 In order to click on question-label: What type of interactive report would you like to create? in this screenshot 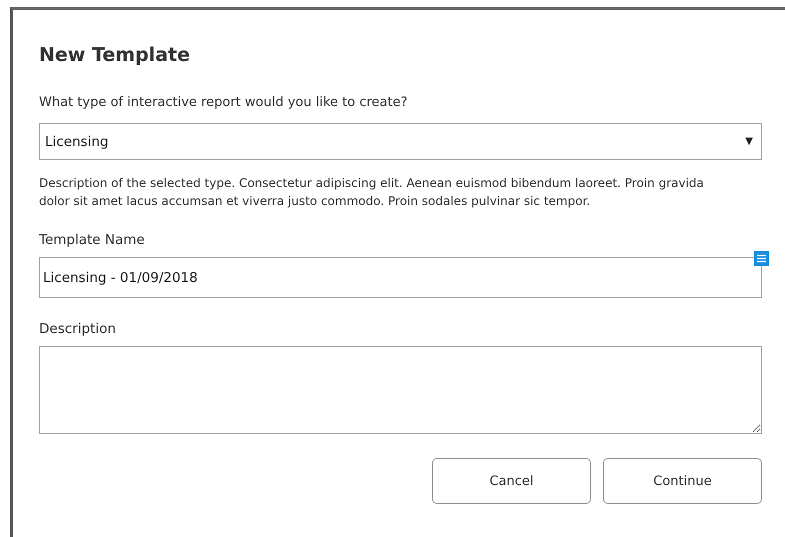, I will do `click(224, 103)`.